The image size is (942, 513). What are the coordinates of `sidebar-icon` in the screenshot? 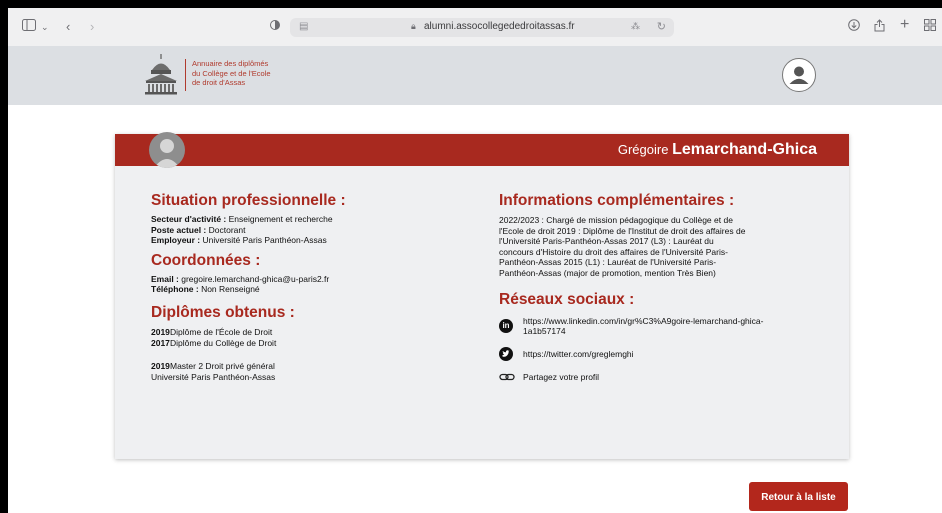 It's located at (29, 27).